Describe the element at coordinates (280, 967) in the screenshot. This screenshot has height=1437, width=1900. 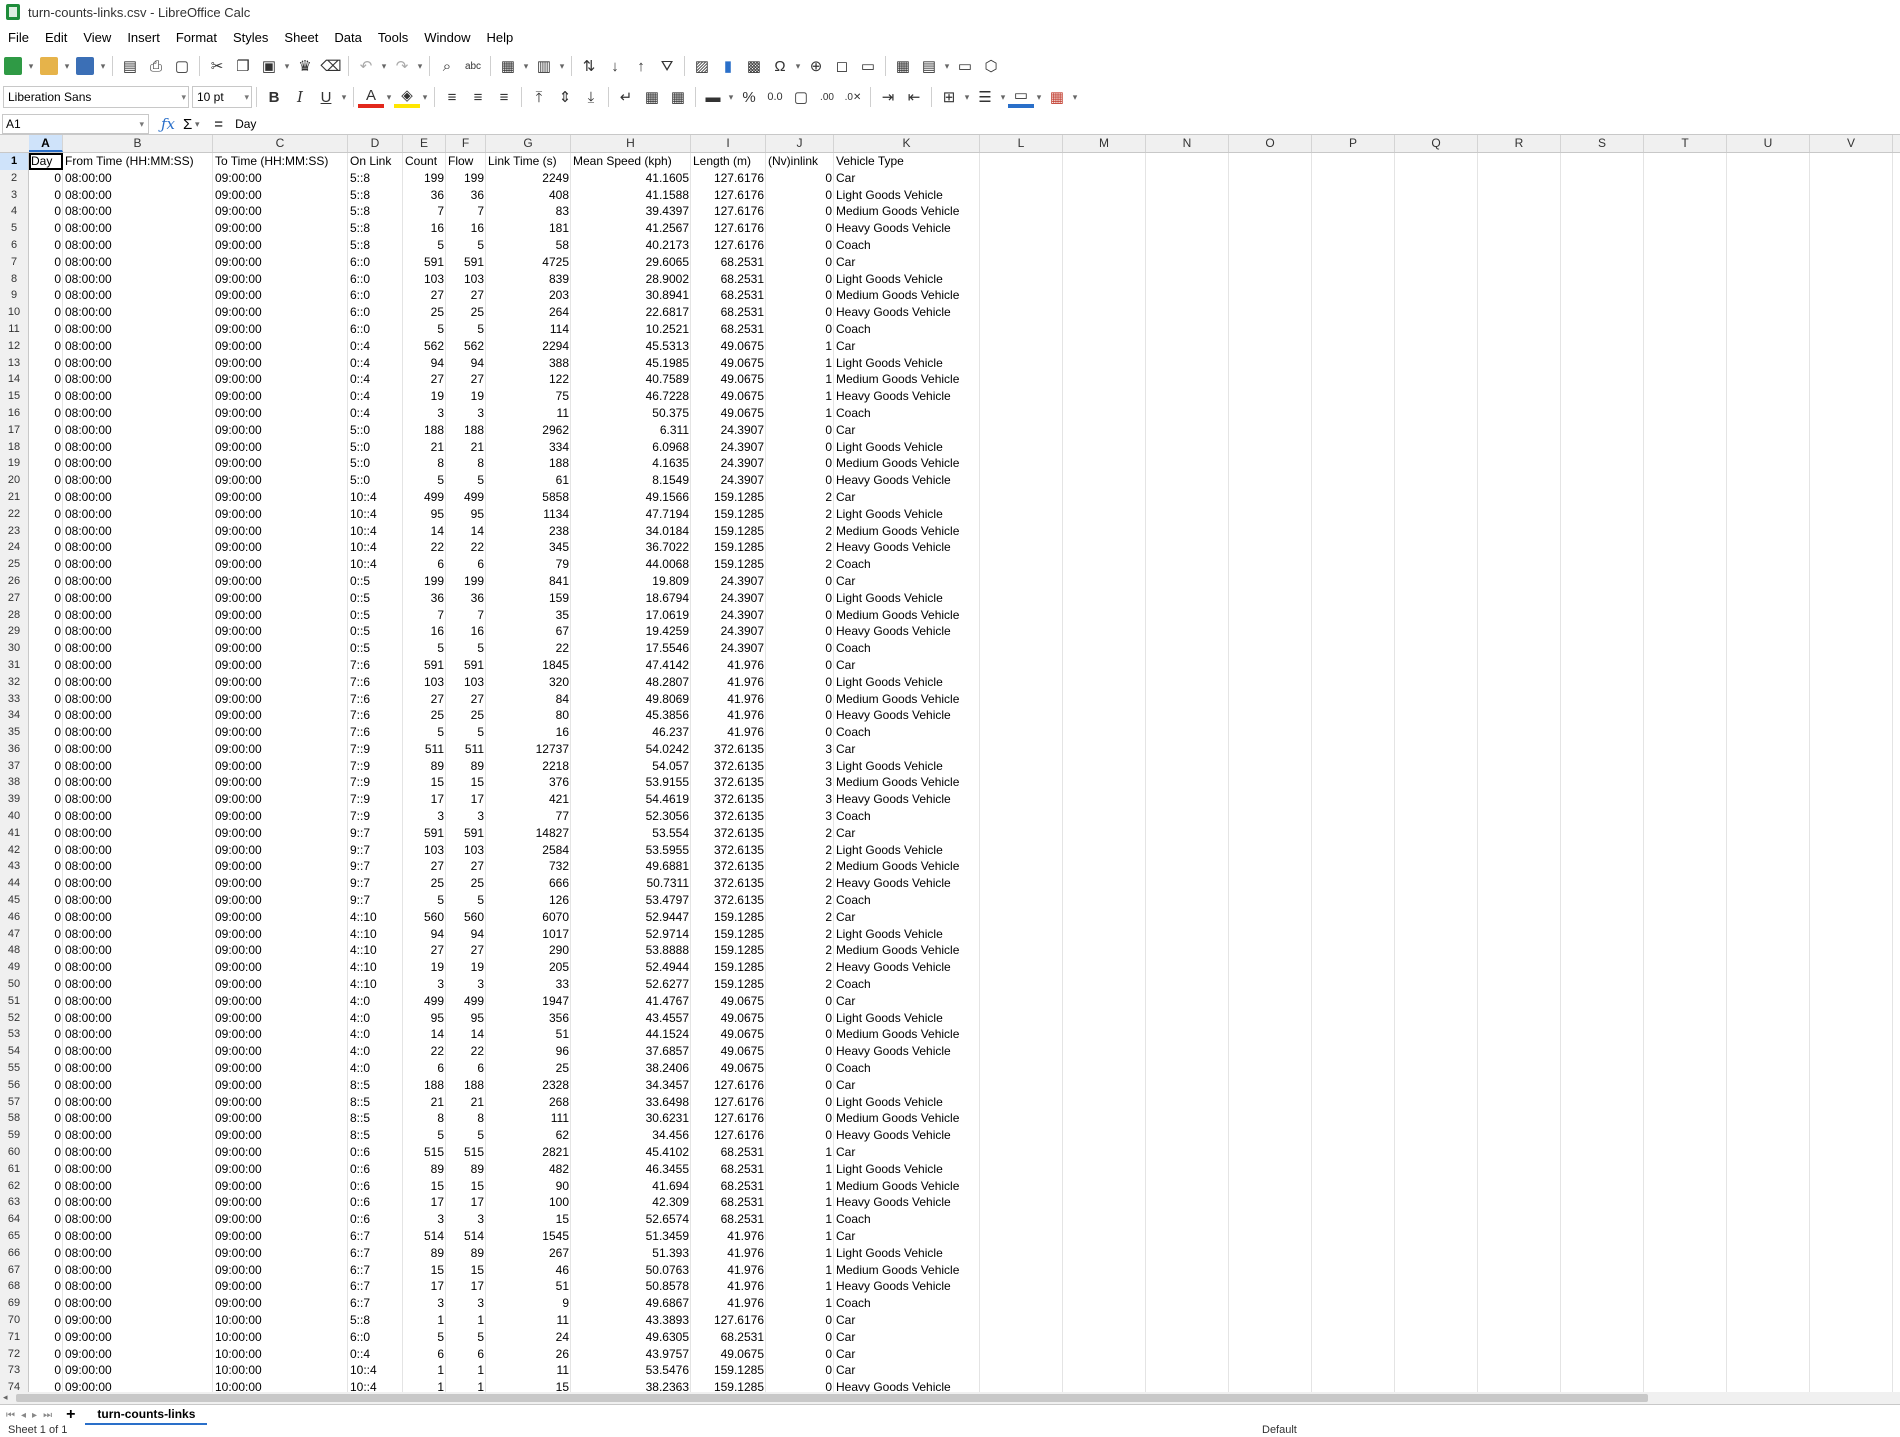
I see `cell-c49: 09:00:00` at that location.